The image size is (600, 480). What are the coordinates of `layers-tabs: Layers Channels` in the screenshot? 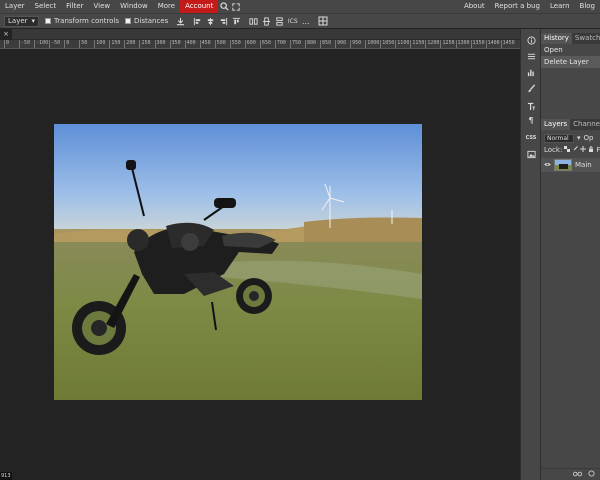 It's located at (570, 124).